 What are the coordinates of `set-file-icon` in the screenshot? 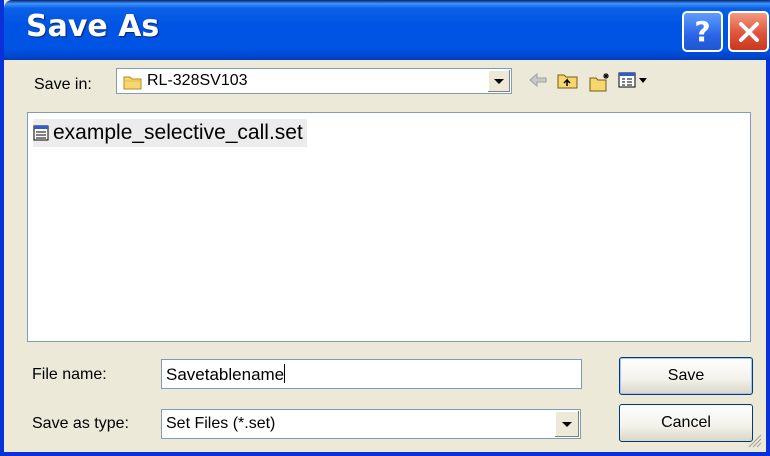 It's located at (41, 133).